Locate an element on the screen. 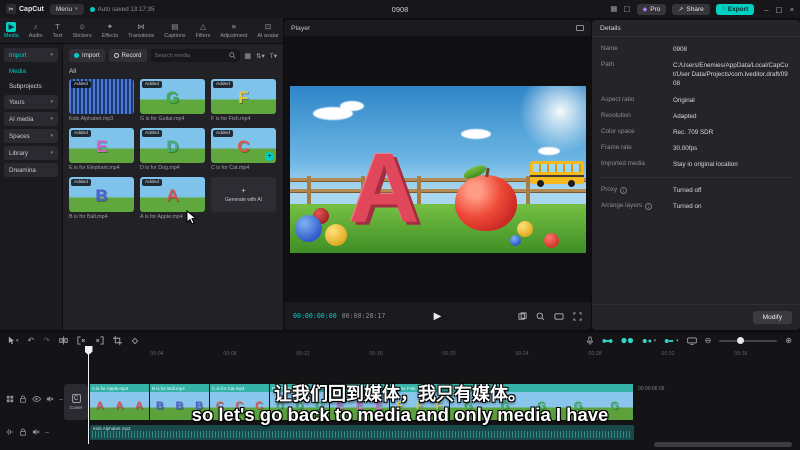  timeline-zoom-slider is located at coordinates (748, 340).